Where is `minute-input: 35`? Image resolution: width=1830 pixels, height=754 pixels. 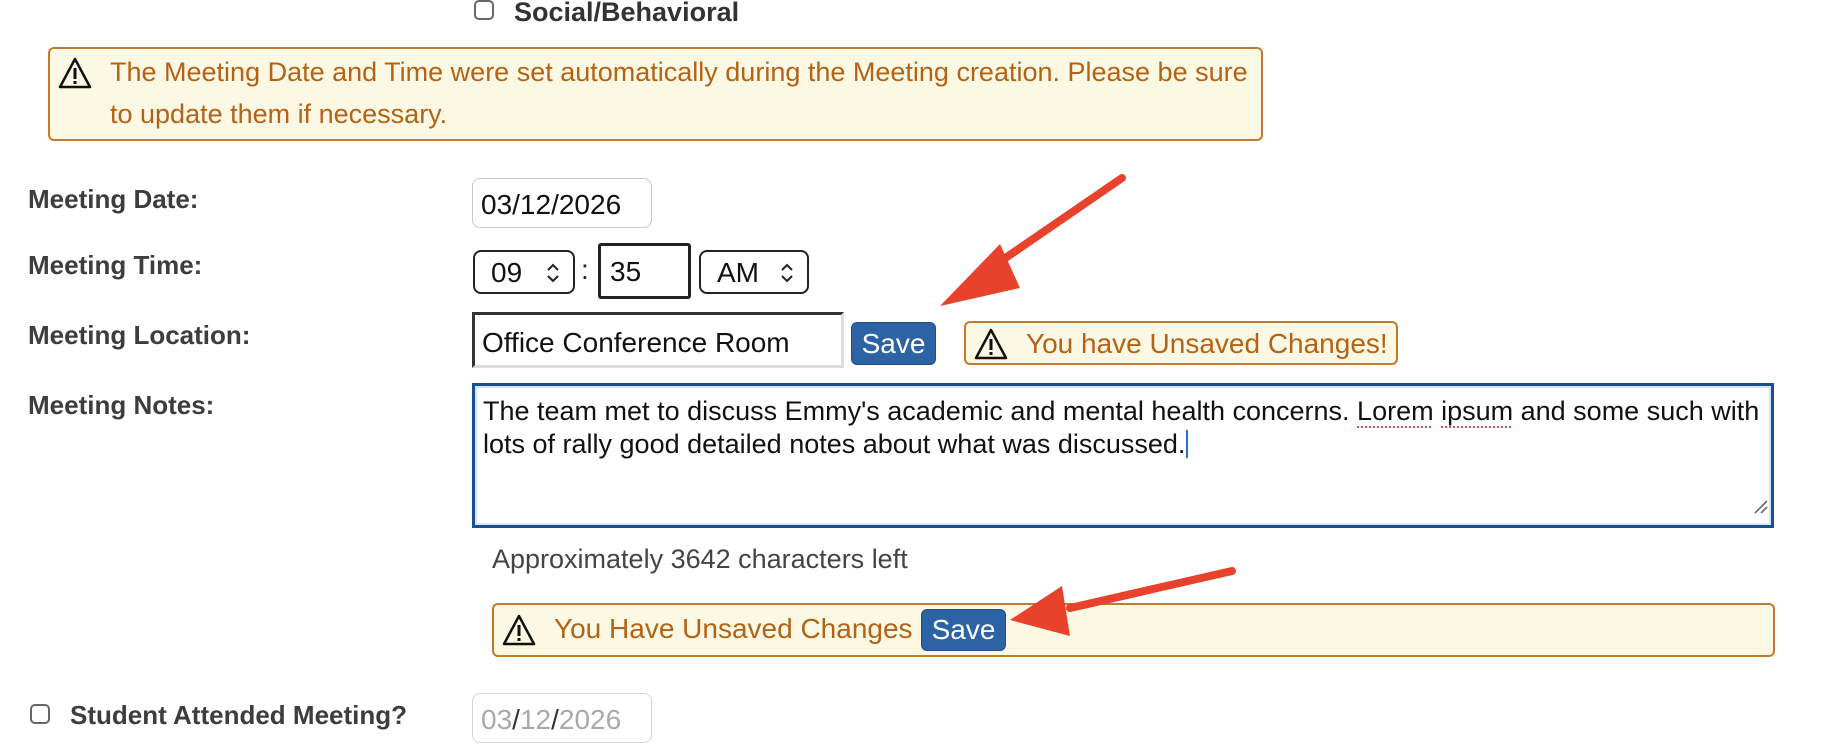
minute-input: 35 is located at coordinates (644, 271).